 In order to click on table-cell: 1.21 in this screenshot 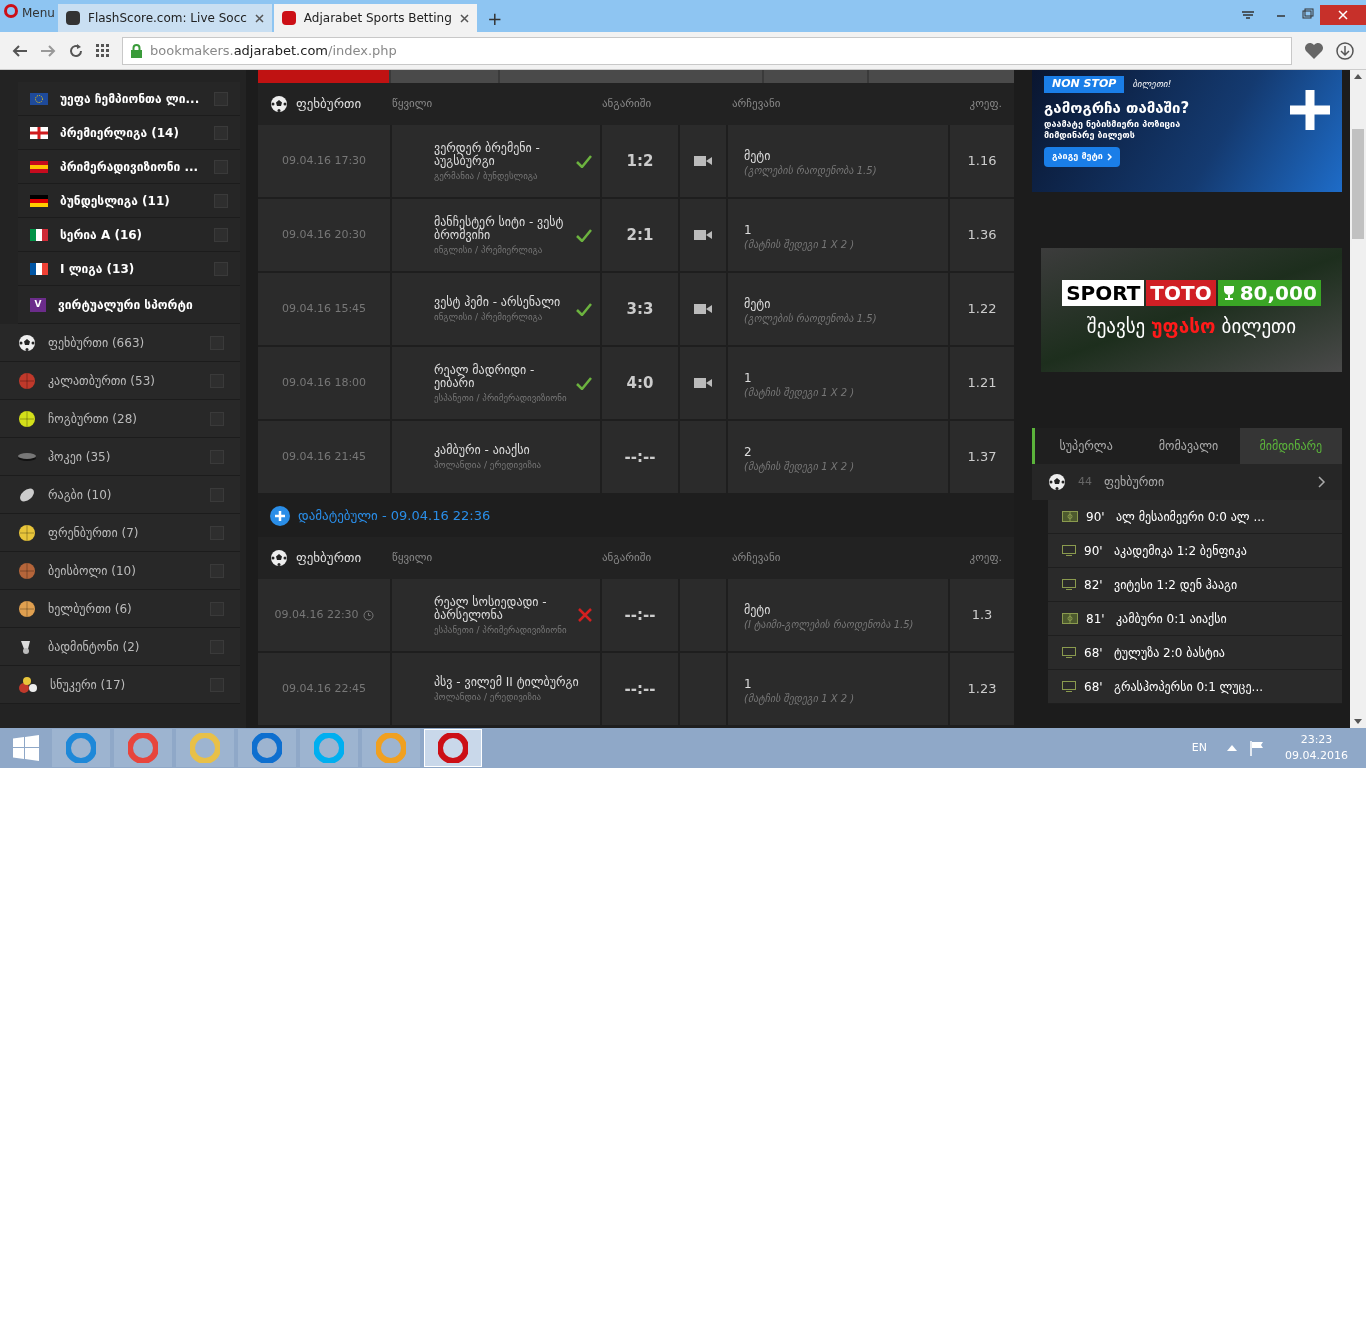, I will do `click(982, 383)`.